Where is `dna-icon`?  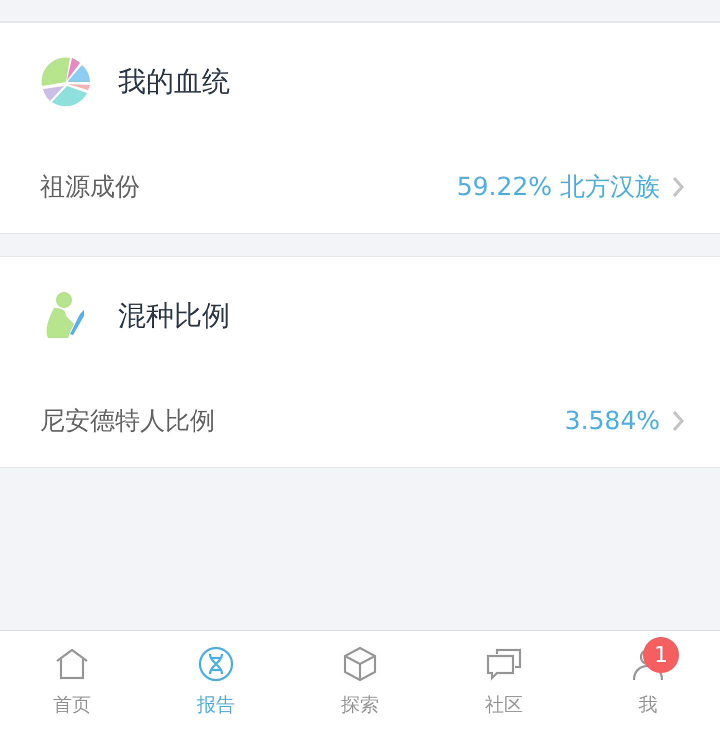 dna-icon is located at coordinates (216, 664).